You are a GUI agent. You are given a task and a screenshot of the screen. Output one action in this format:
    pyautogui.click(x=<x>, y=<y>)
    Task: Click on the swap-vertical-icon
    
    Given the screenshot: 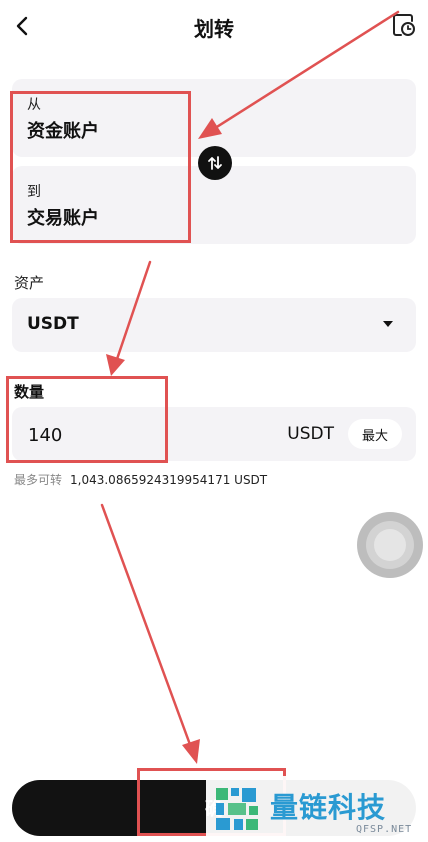 What is the action you would take?
    pyautogui.click(x=215, y=163)
    